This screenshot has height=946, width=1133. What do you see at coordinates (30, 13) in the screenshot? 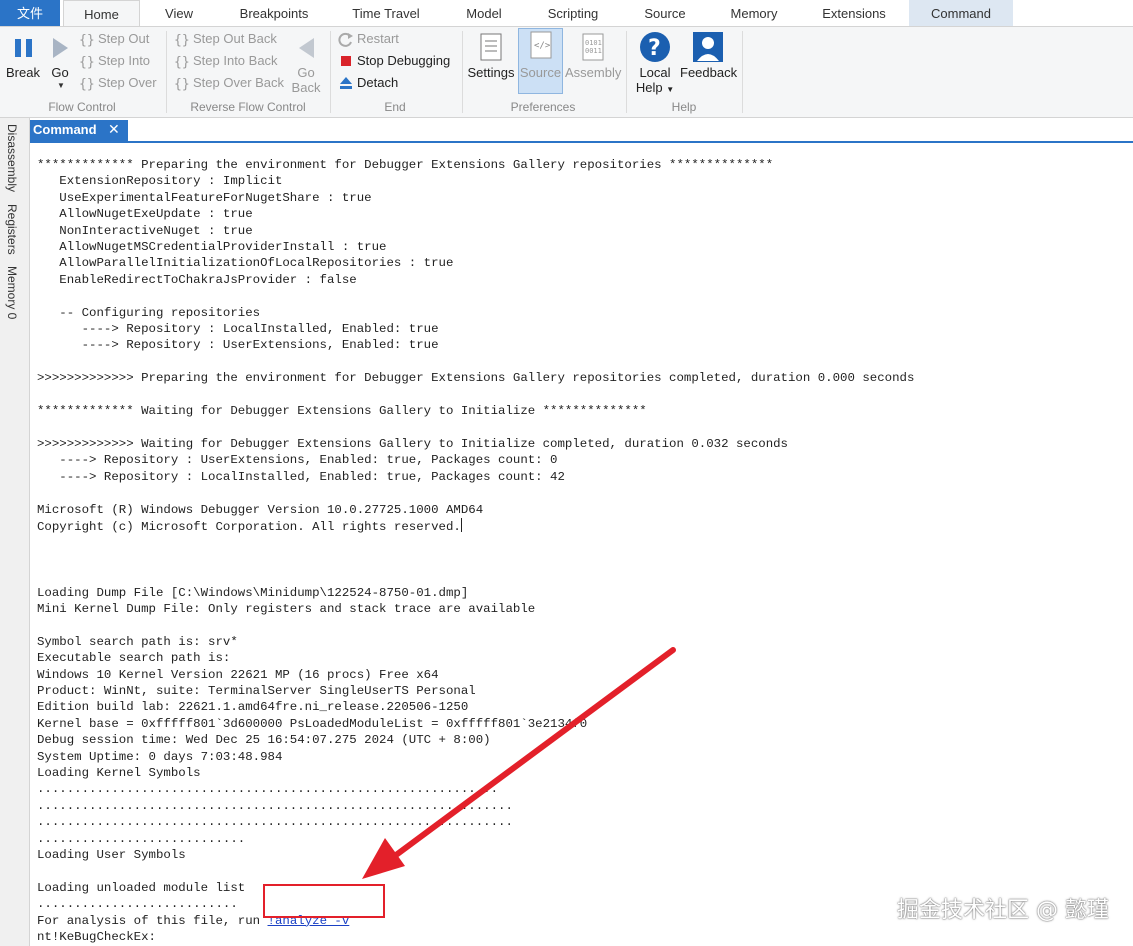
I see `tab-file: 文件` at bounding box center [30, 13].